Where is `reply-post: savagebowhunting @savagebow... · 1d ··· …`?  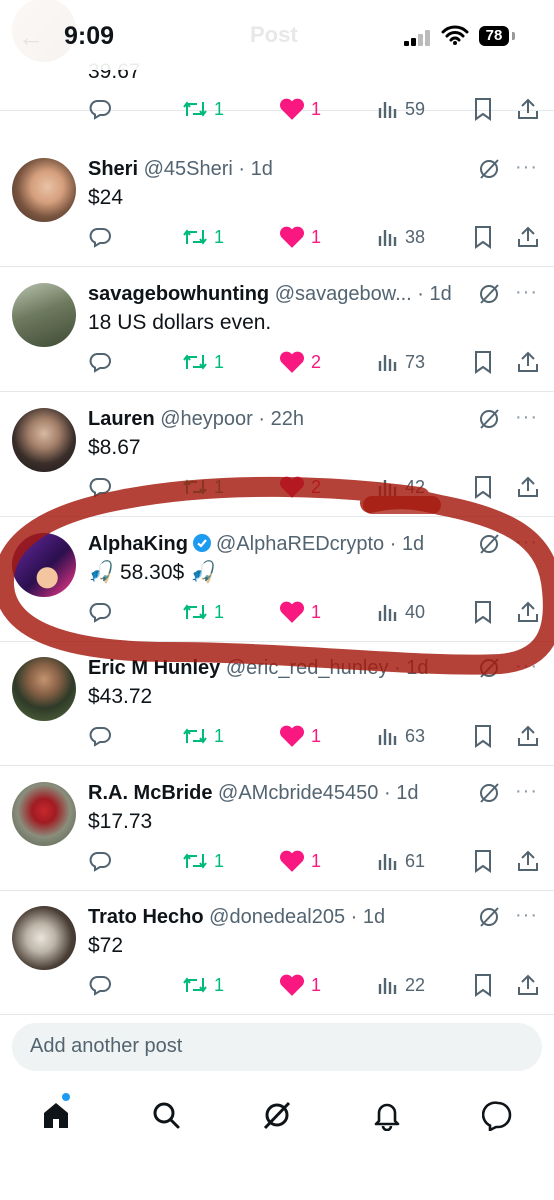 reply-post: savagebowhunting @savagebow... · 1d ··· … is located at coordinates (277, 329).